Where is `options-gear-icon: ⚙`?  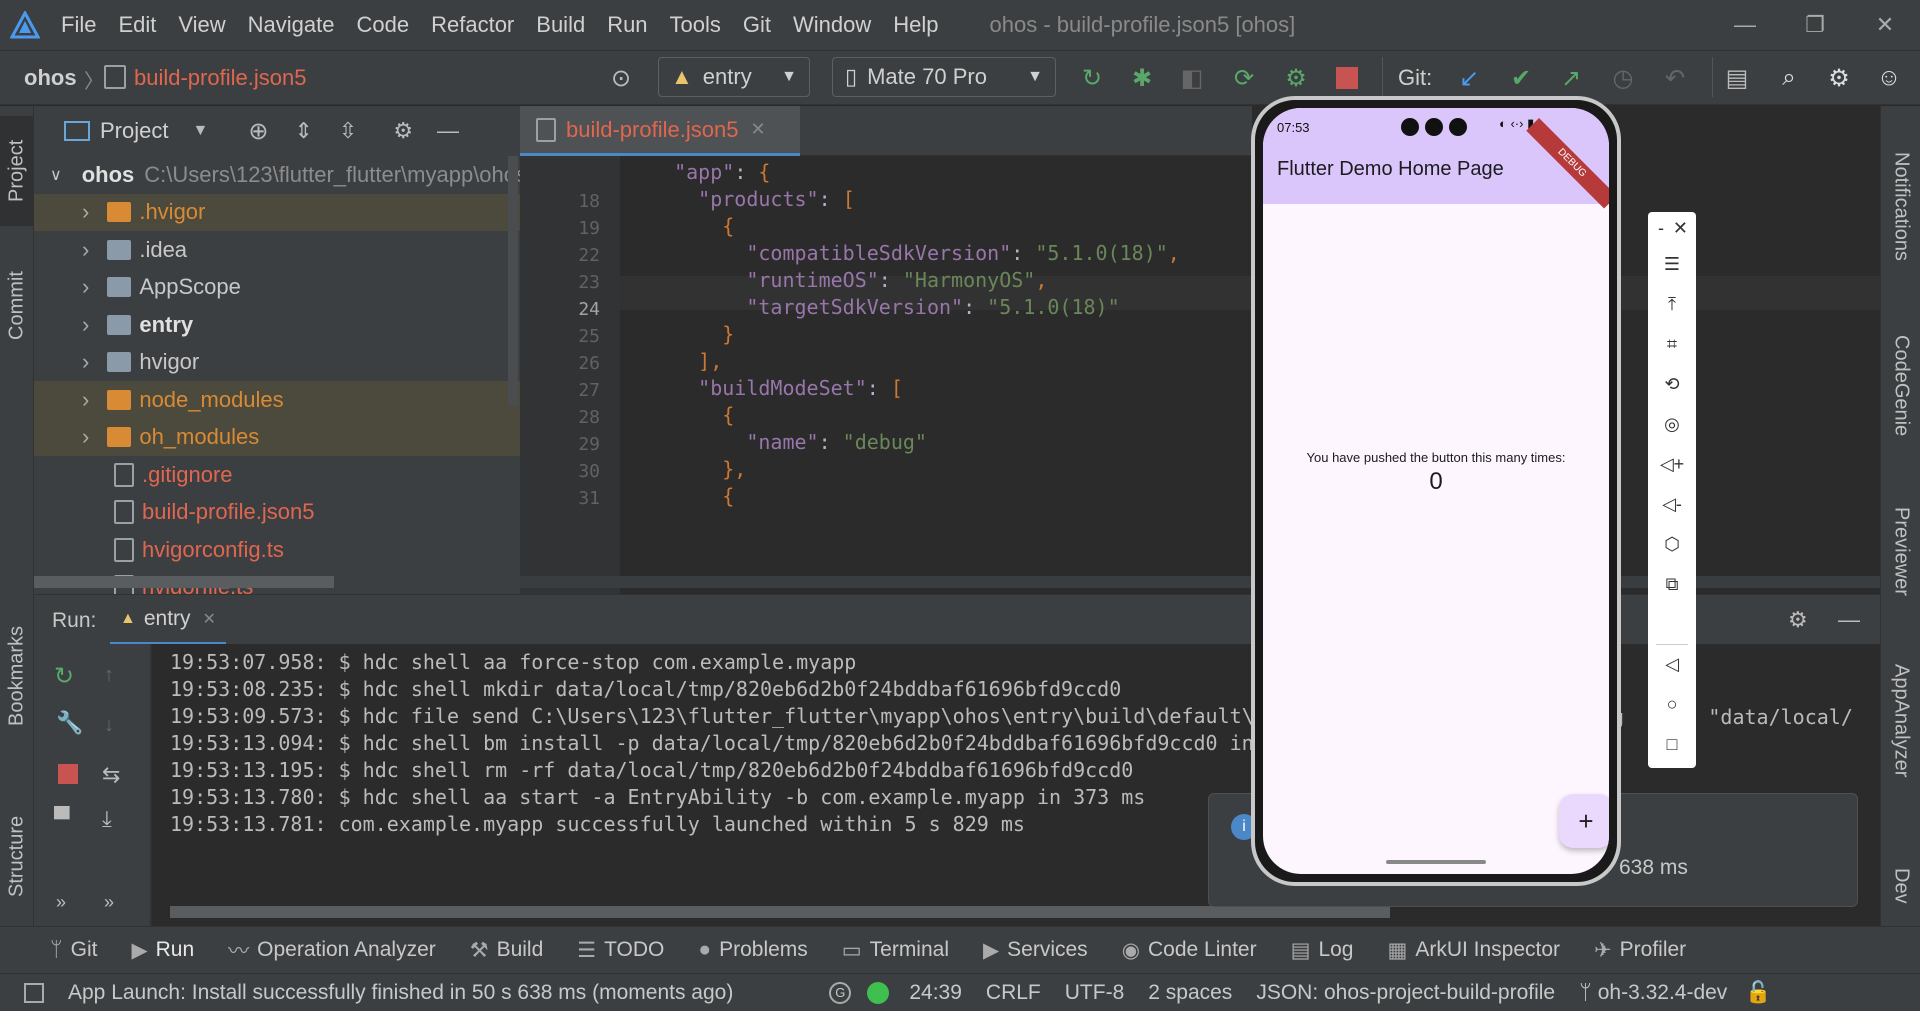 options-gear-icon: ⚙ is located at coordinates (403, 131).